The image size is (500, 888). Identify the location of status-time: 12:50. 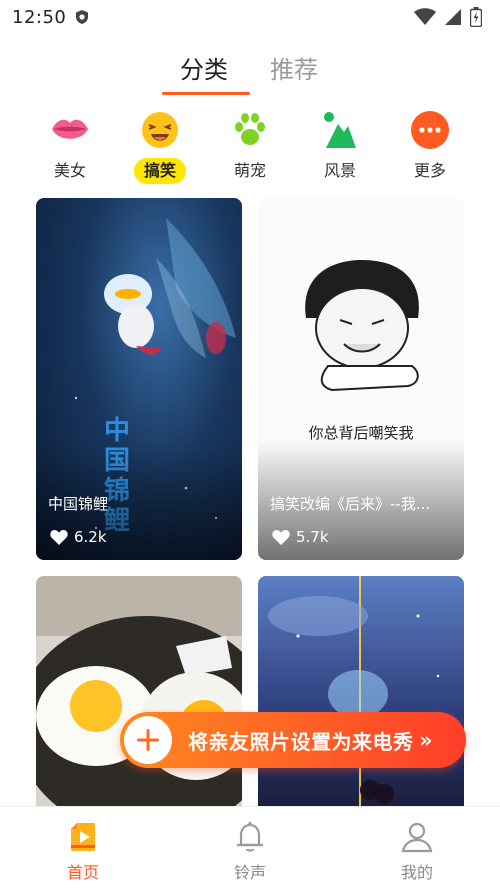
(39, 17).